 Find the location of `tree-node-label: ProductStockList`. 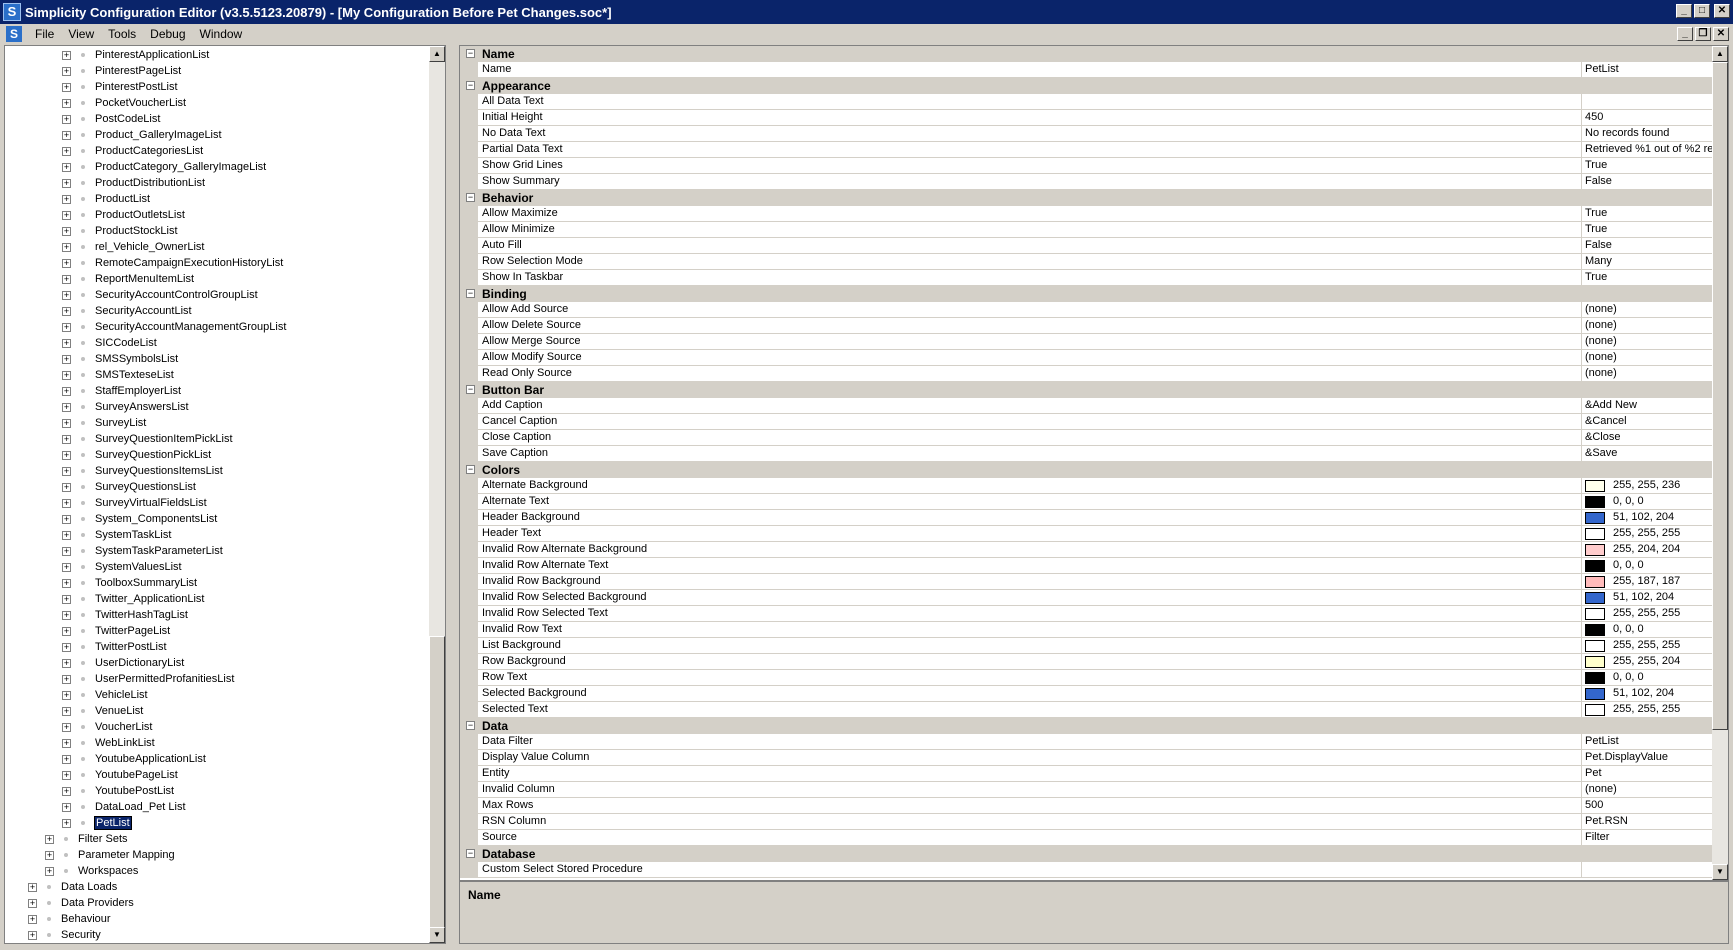

tree-node-label: ProductStockList is located at coordinates (136, 231).